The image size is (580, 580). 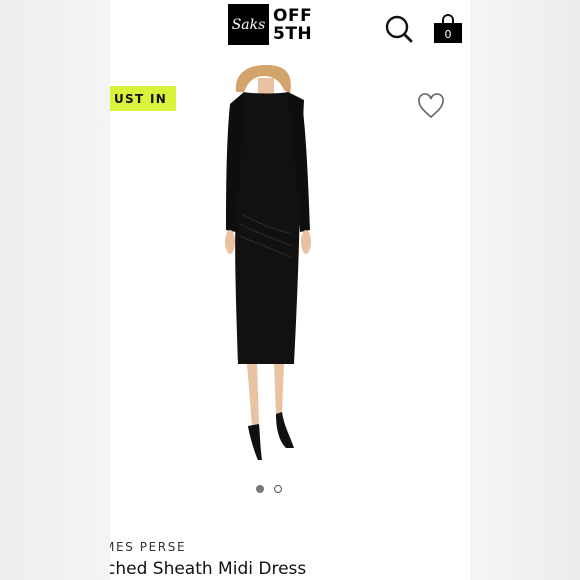 What do you see at coordinates (293, 33) in the screenshot?
I see `logo-line-2: 5TH` at bounding box center [293, 33].